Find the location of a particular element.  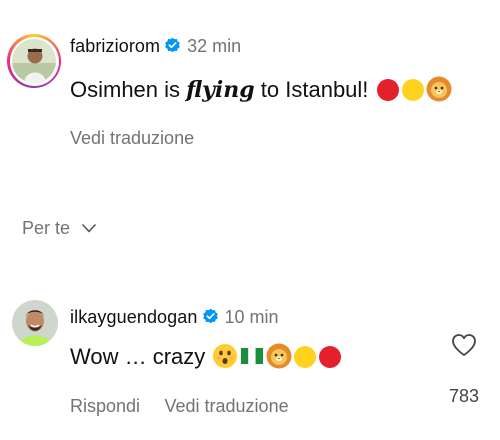

comment2-actions: Rispondi Vedi traduzione is located at coordinates (179, 406).